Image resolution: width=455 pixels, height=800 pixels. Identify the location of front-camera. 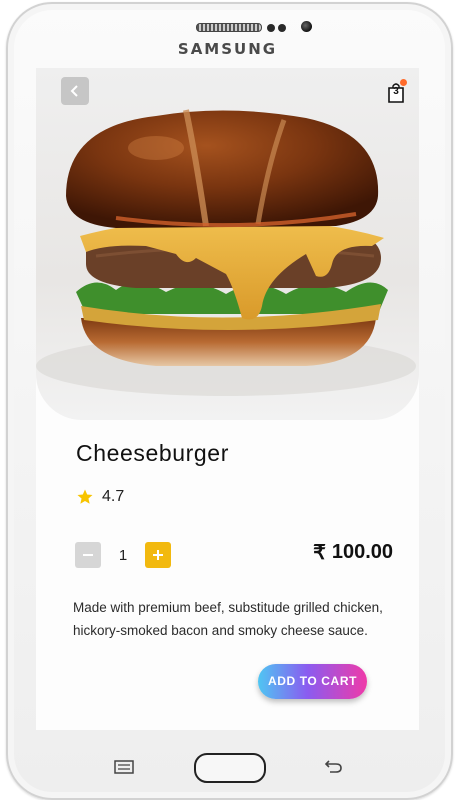
(306, 26).